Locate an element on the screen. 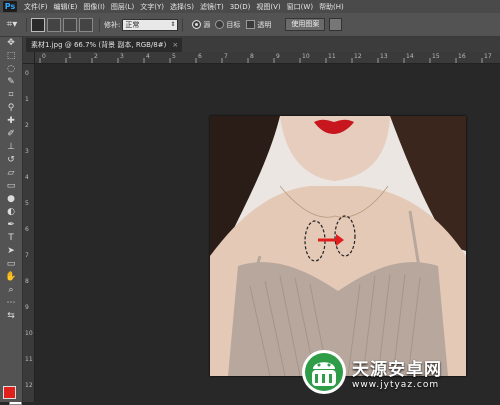 The width and height of the screenshot is (500, 405). gradient-tool-icon: ▭ is located at coordinates (11, 186).